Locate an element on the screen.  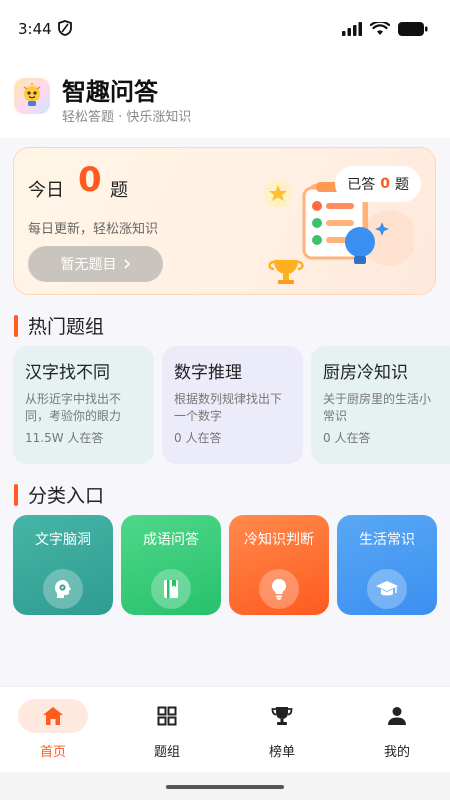
head-gear-icon is located at coordinates (63, 589).